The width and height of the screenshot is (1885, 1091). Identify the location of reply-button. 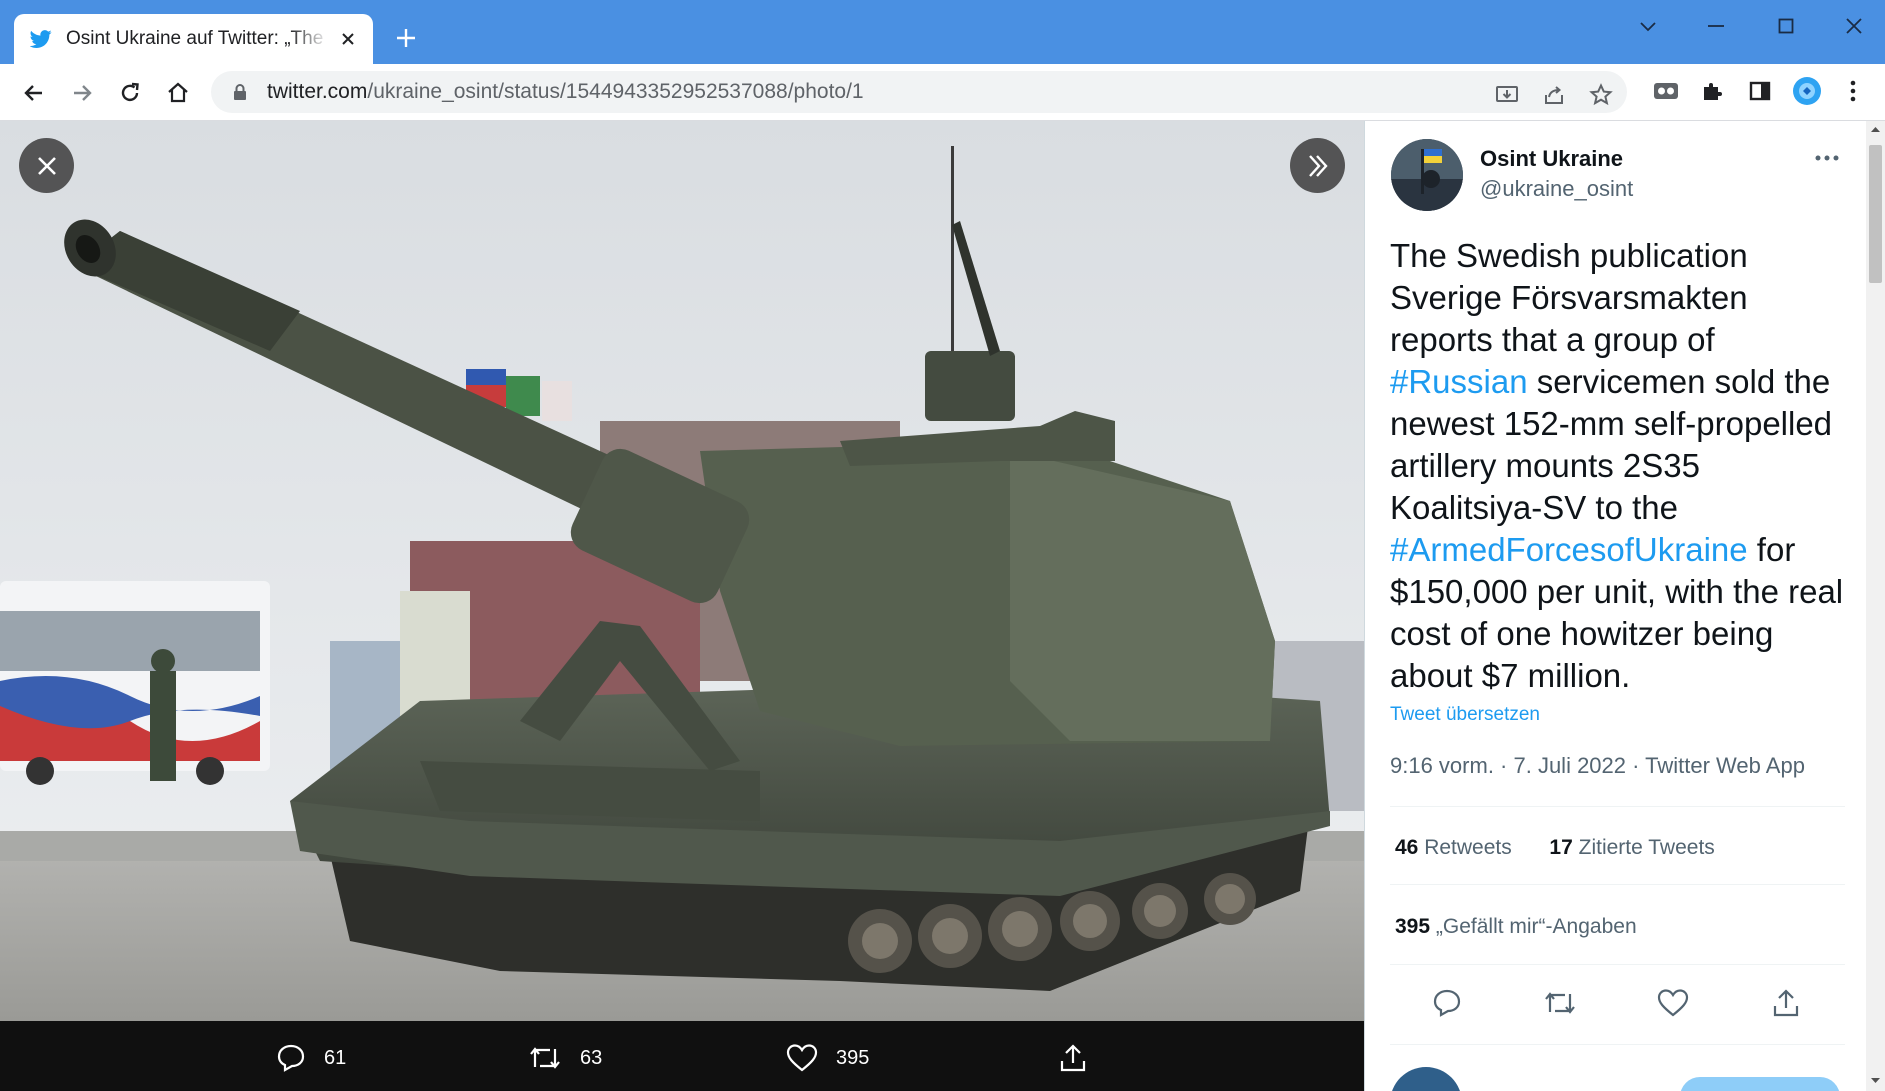
(1447, 1003).